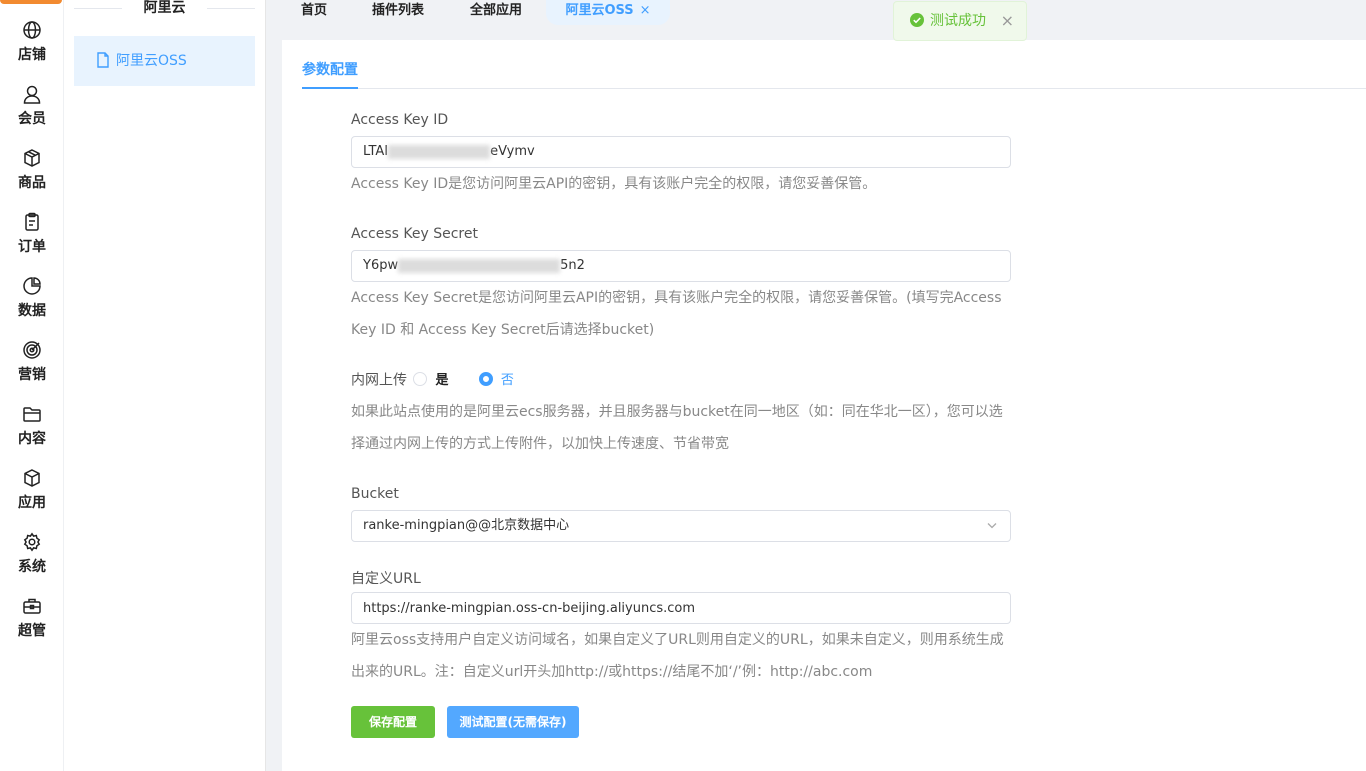 The height and width of the screenshot is (771, 1366). I want to click on tab-plugin-list: 插件列表, so click(398, 12).